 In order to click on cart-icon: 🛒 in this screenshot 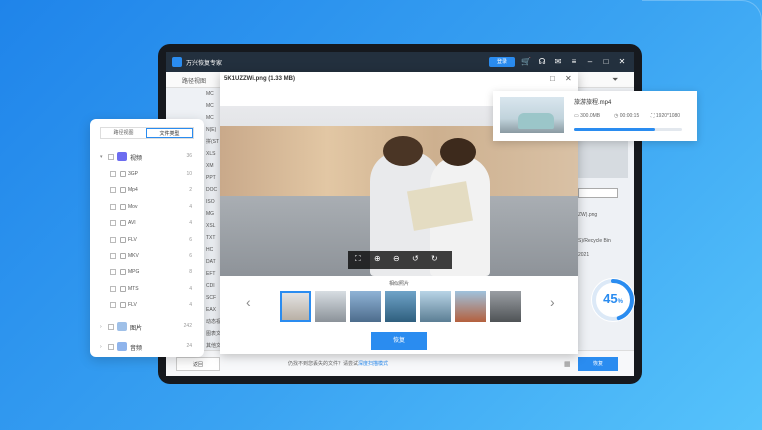, I will do `click(526, 62)`.